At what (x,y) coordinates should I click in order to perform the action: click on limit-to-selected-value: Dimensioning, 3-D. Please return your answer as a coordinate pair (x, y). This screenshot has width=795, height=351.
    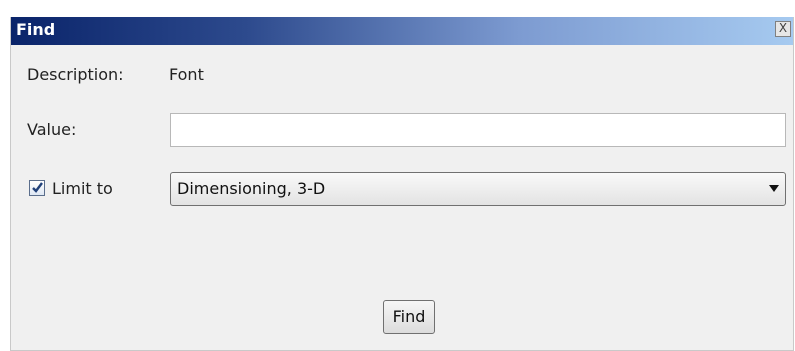
    Looking at the image, I should click on (251, 188).